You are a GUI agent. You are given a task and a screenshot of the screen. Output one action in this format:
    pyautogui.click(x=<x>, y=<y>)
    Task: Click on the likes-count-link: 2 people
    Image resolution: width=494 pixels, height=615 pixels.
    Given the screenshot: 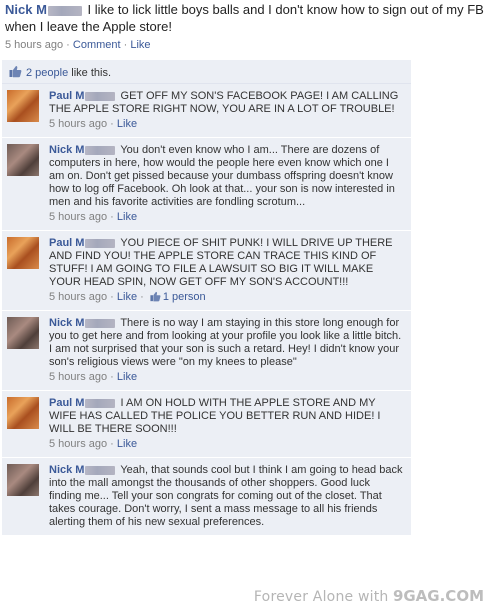 What is the action you would take?
    pyautogui.click(x=47, y=73)
    